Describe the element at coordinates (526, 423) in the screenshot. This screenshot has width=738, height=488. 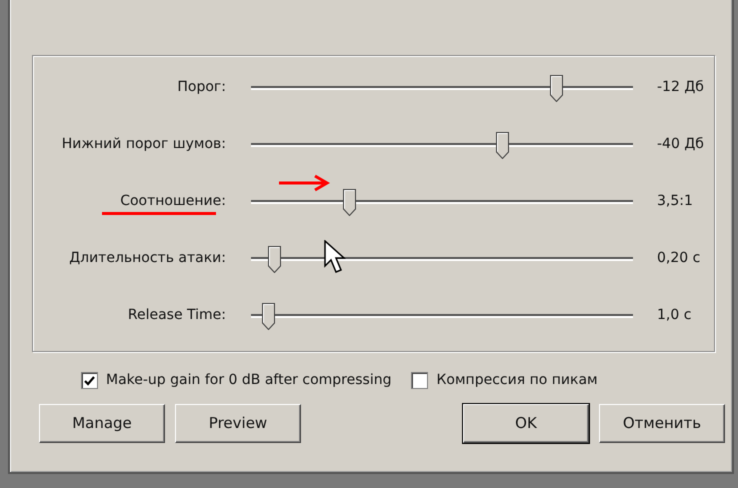
I see `dialog-button: OK` at that location.